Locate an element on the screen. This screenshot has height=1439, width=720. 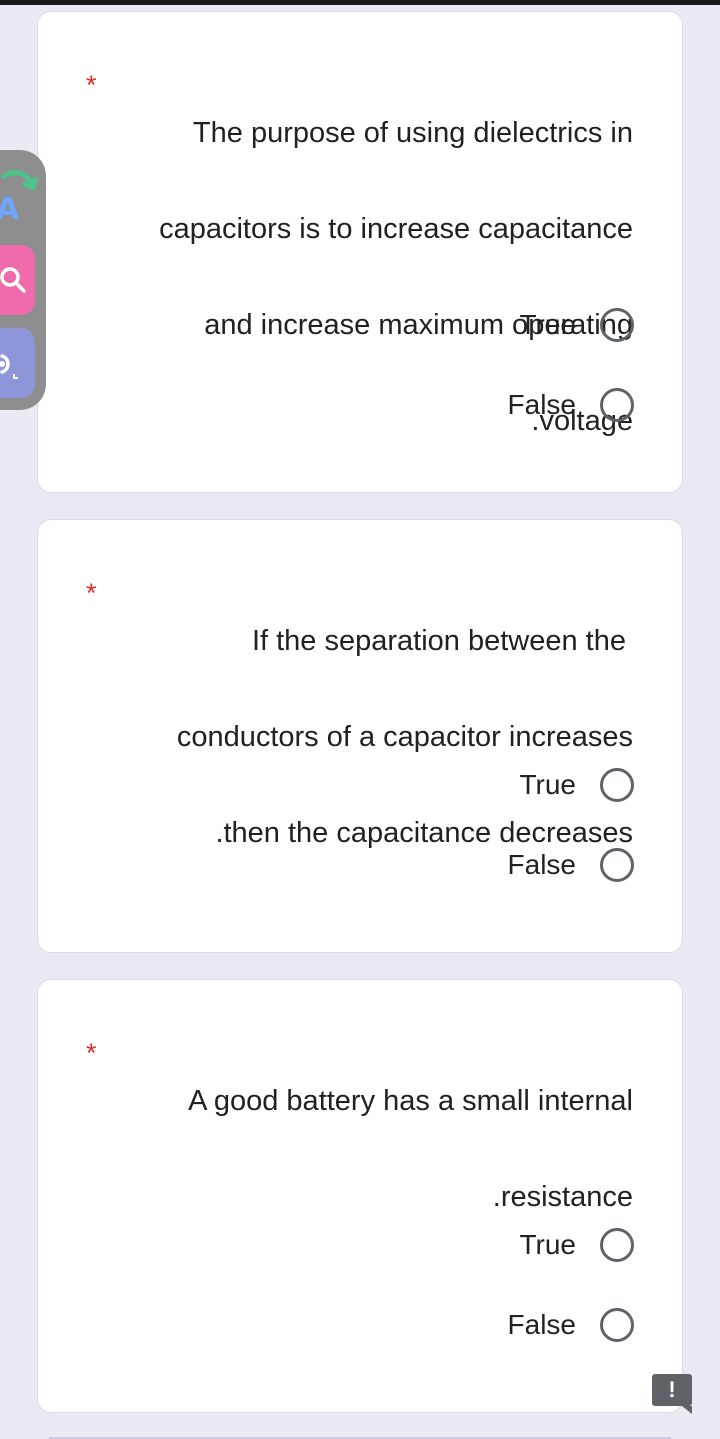
search-button is located at coordinates (17, 280).